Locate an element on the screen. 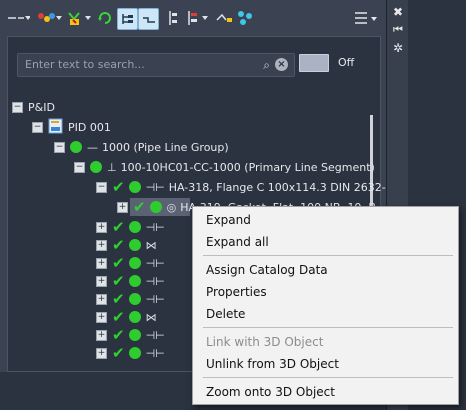  tree-node-group: − — 1000 (Pipe Line Group) is located at coordinates (141, 147).